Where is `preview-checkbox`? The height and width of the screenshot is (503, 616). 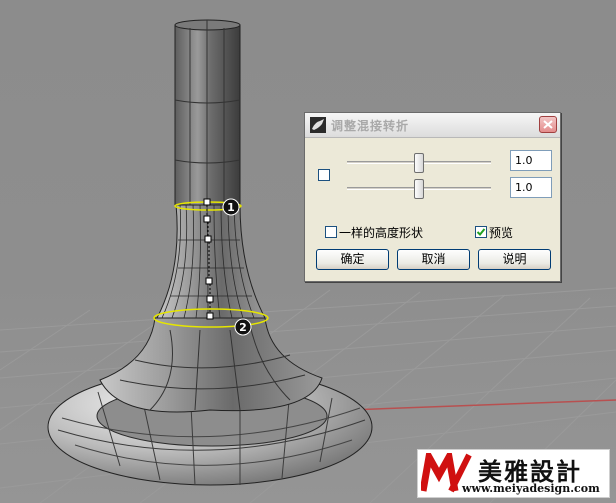
preview-checkbox is located at coordinates (481, 232).